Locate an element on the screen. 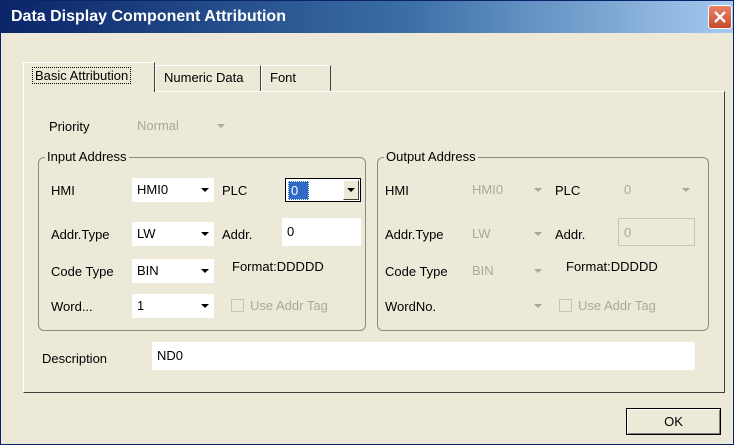  tab-numeric-data: Numeric Data is located at coordinates (208, 78).